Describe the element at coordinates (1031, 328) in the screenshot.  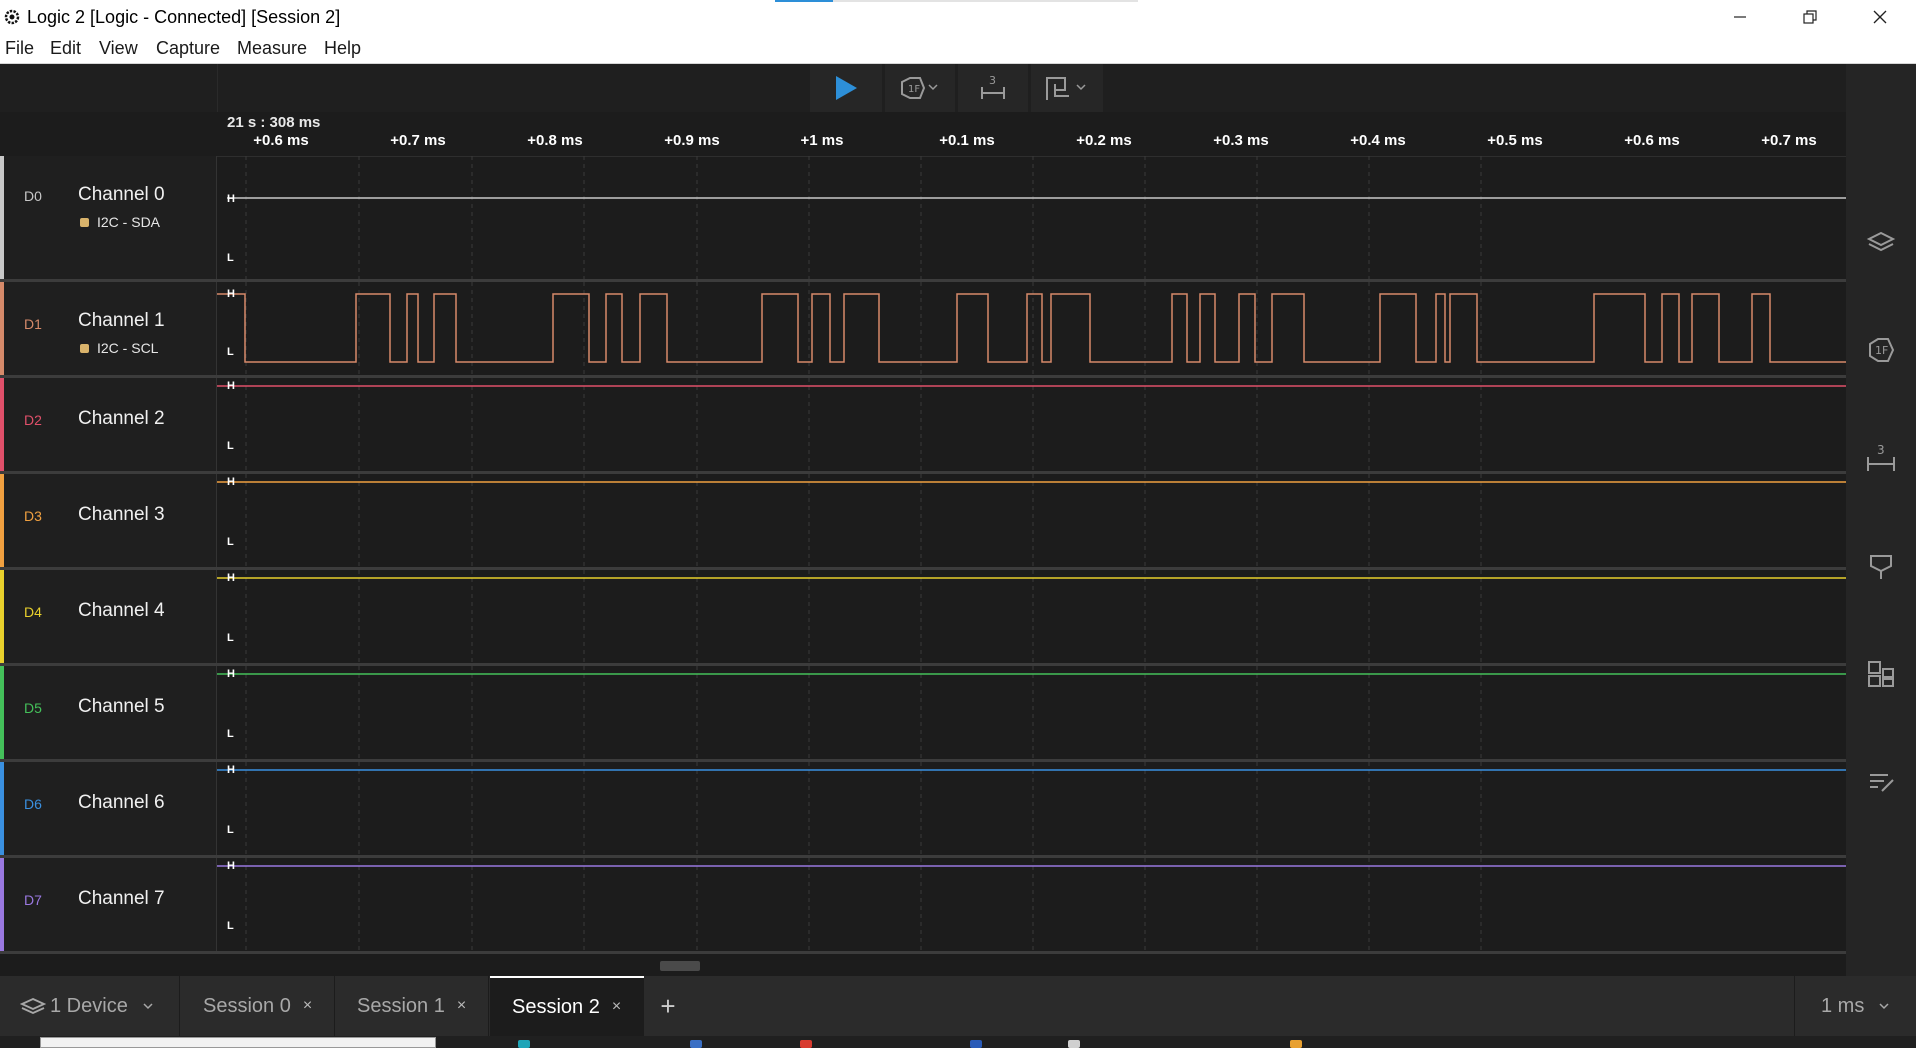
I see `waveform-channel-1: H L` at that location.